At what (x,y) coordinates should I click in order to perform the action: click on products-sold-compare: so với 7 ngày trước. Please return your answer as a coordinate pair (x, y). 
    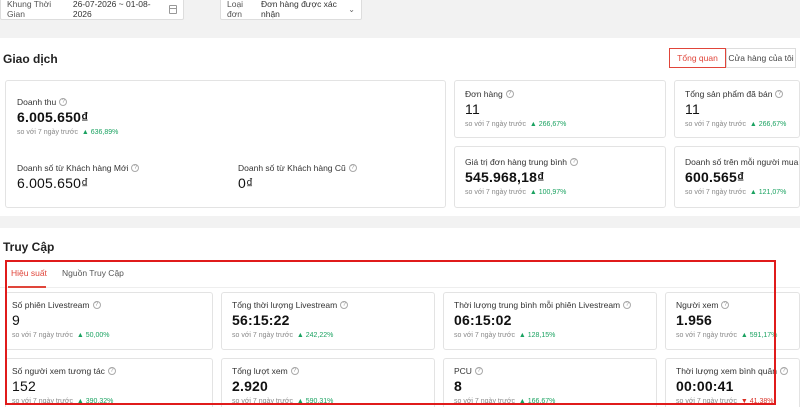
    Looking at the image, I should click on (715, 124).